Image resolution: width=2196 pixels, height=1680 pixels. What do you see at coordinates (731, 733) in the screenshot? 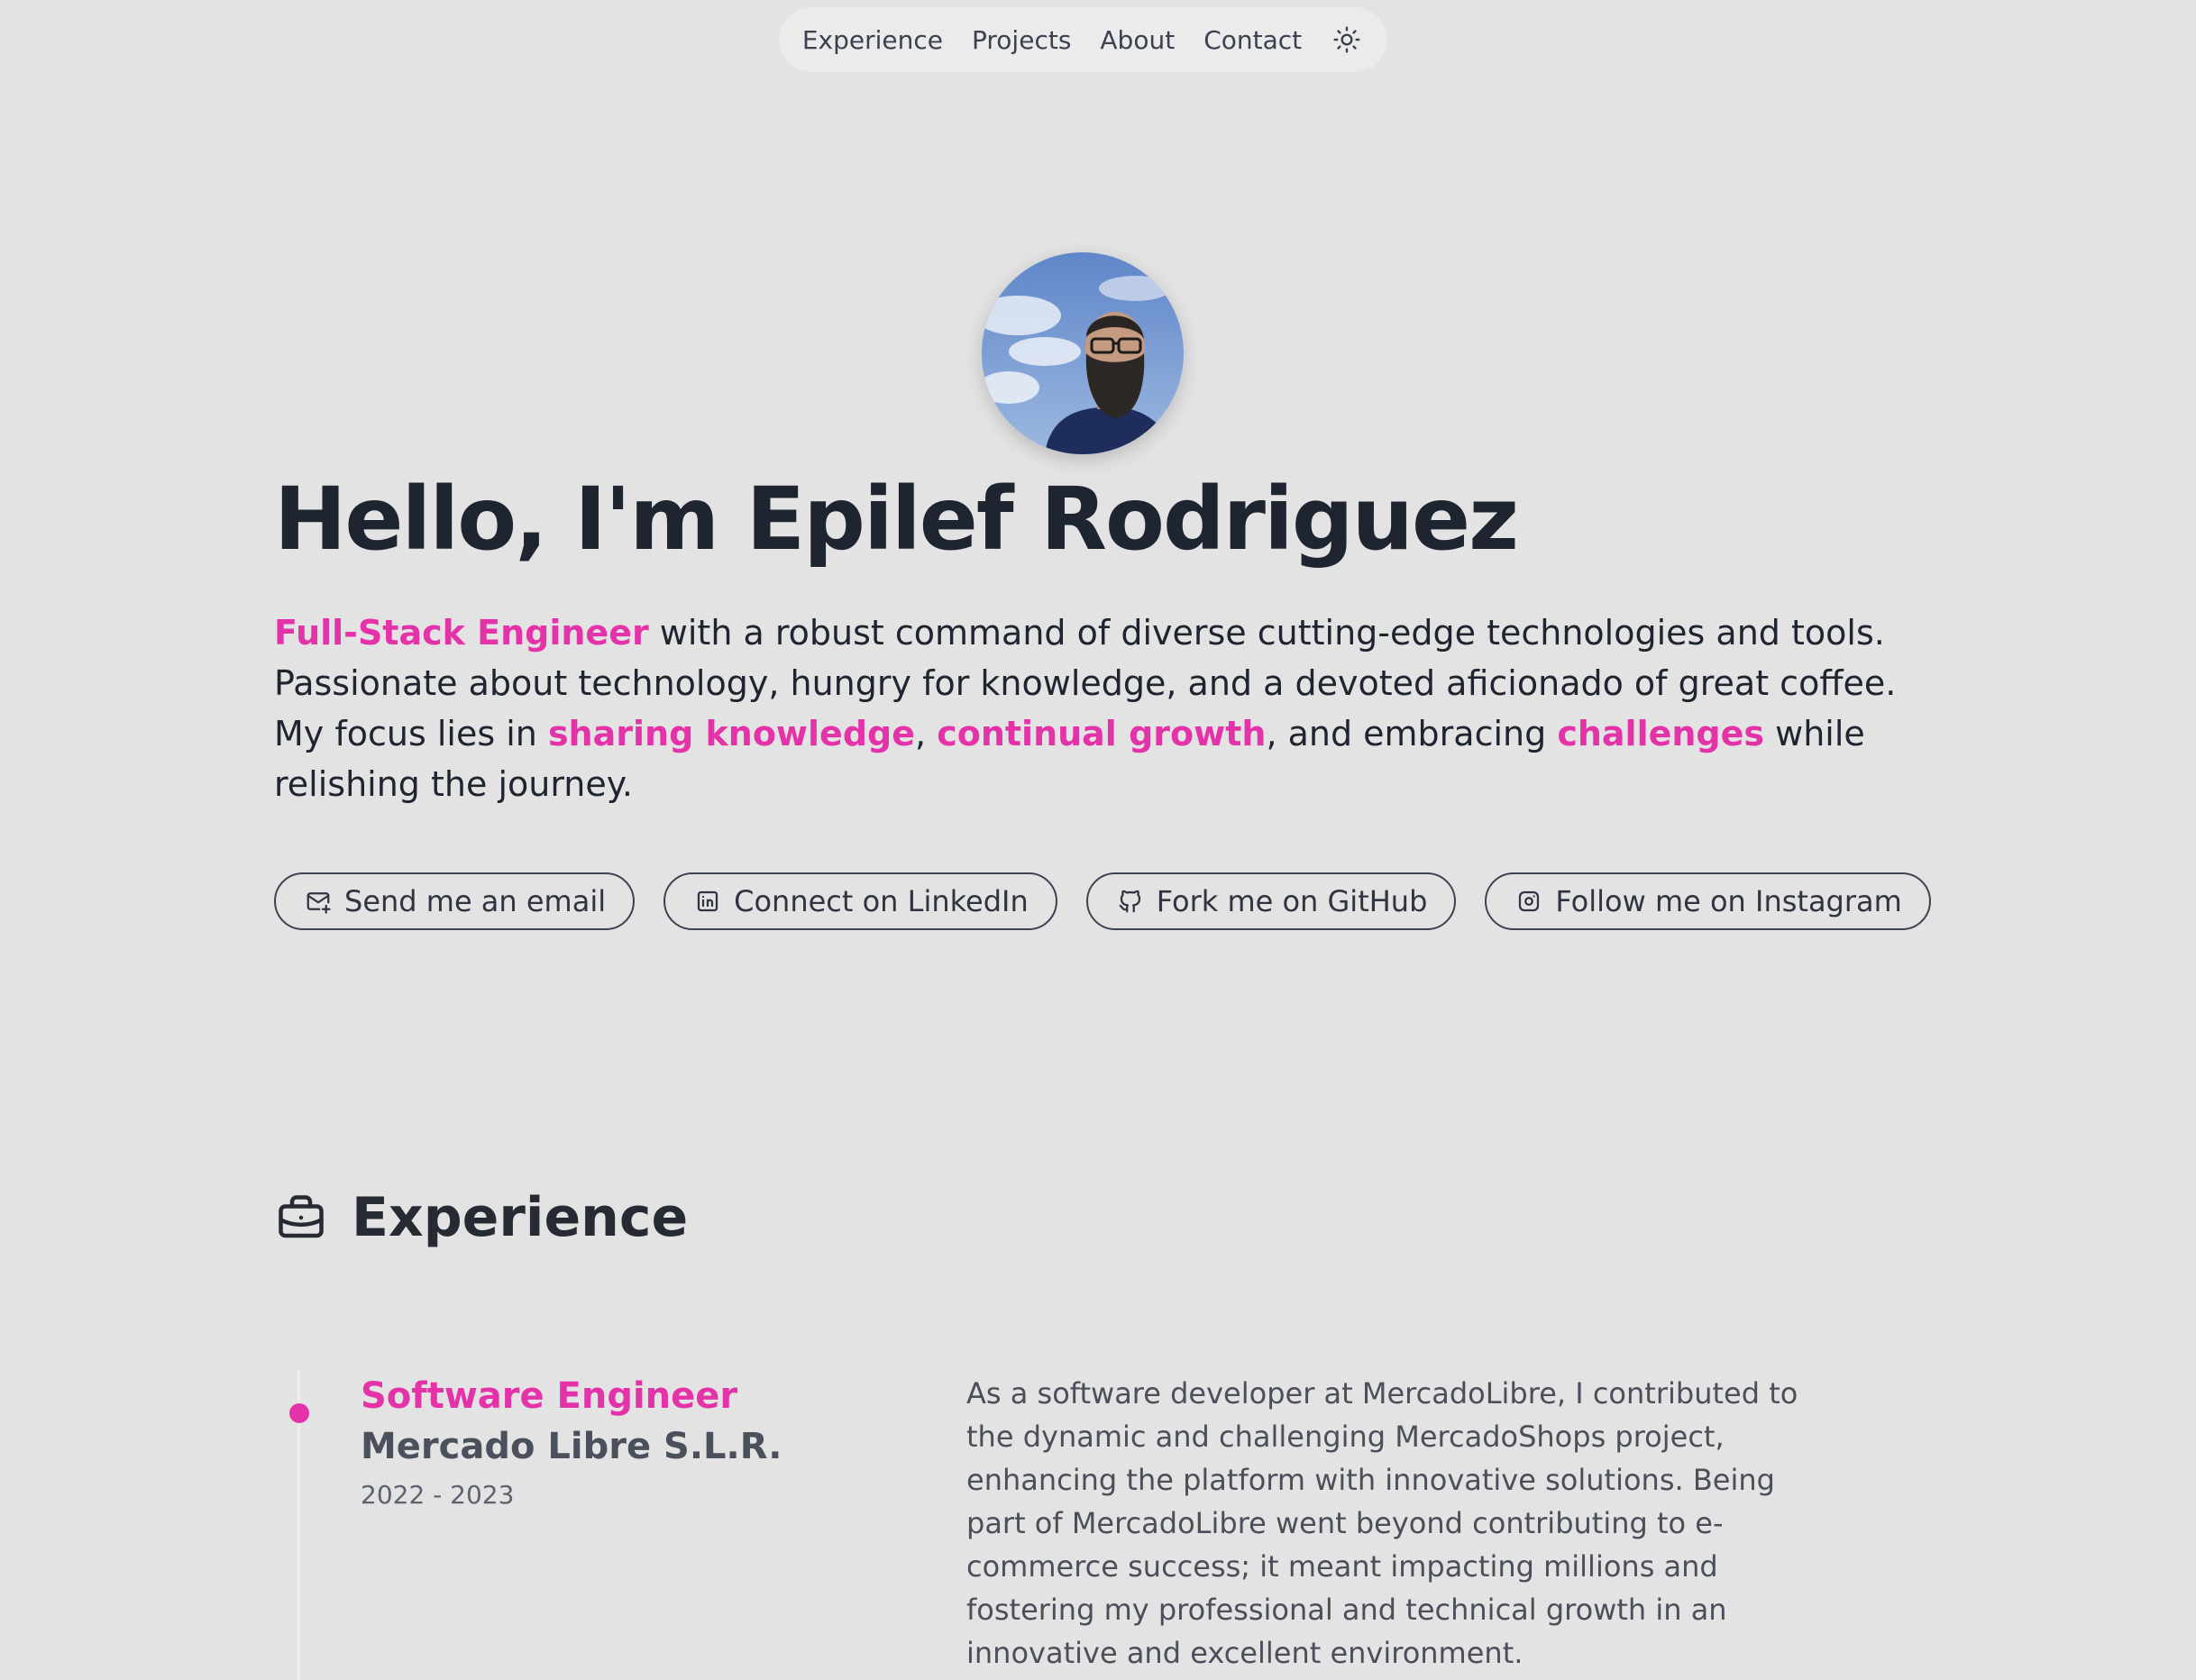
I see `highlight-sharing-knowledge: sharing knowledge` at bounding box center [731, 733].